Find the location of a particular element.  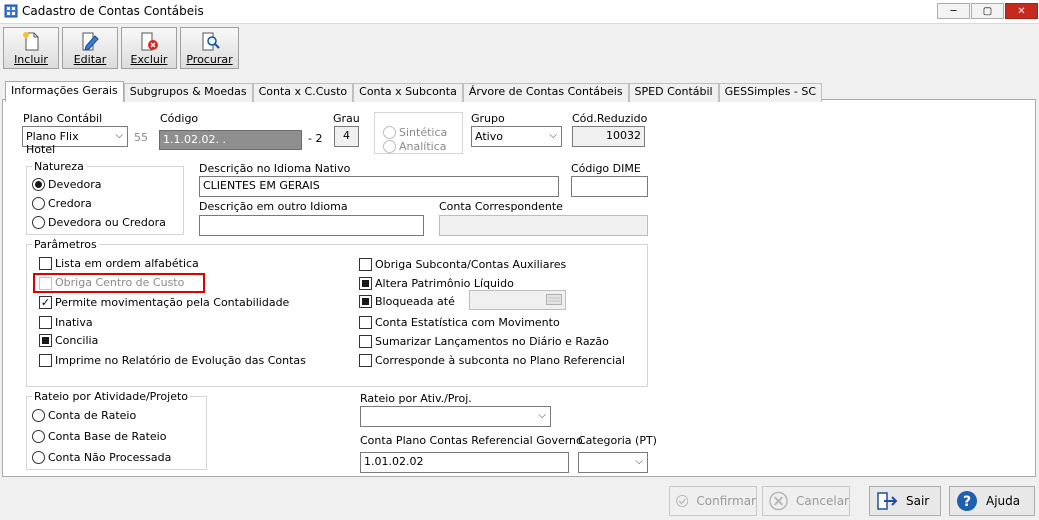

tab-sped-contabil: SPED Contábil is located at coordinates (673, 92).